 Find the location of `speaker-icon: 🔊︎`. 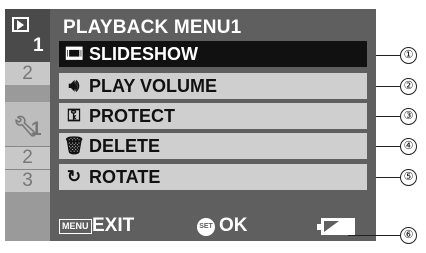

speaker-icon: 🔊︎ is located at coordinates (74, 85).